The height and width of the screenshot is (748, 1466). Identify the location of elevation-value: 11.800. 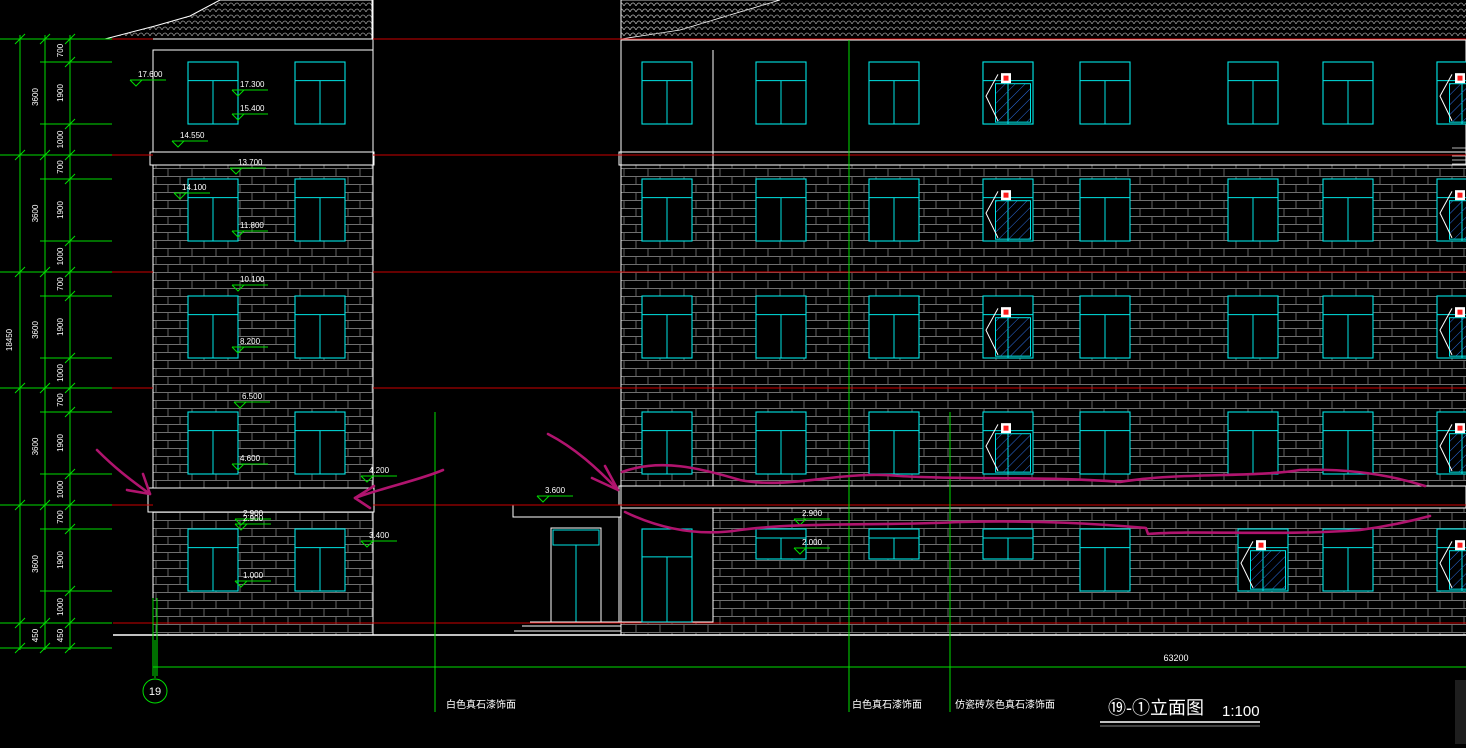
(252, 225).